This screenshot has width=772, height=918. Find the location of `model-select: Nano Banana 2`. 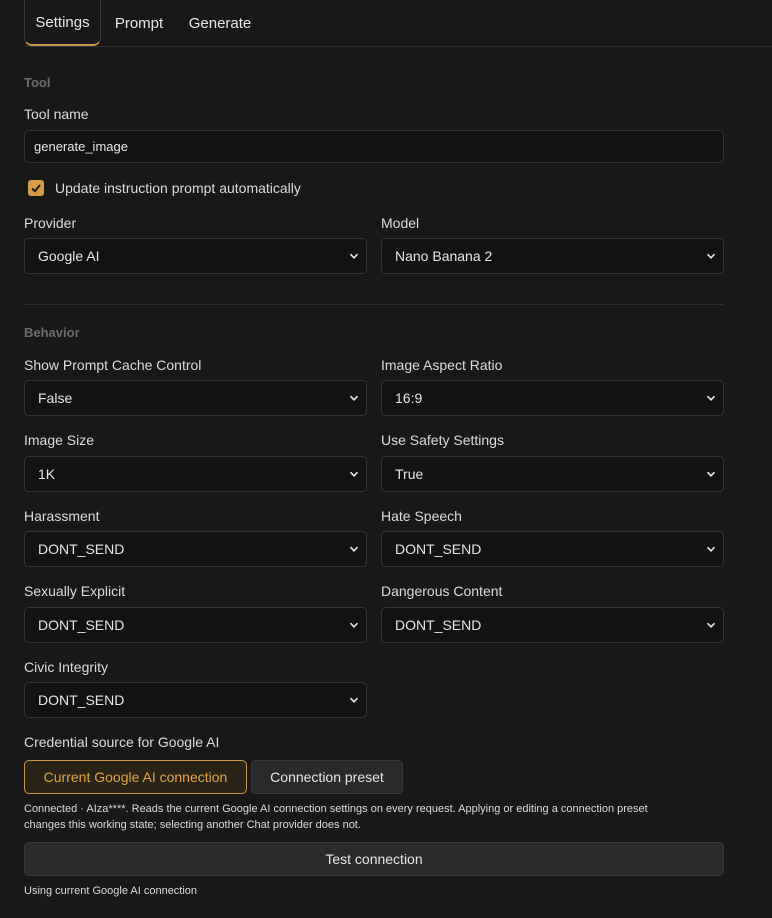

model-select: Nano Banana 2 is located at coordinates (552, 256).